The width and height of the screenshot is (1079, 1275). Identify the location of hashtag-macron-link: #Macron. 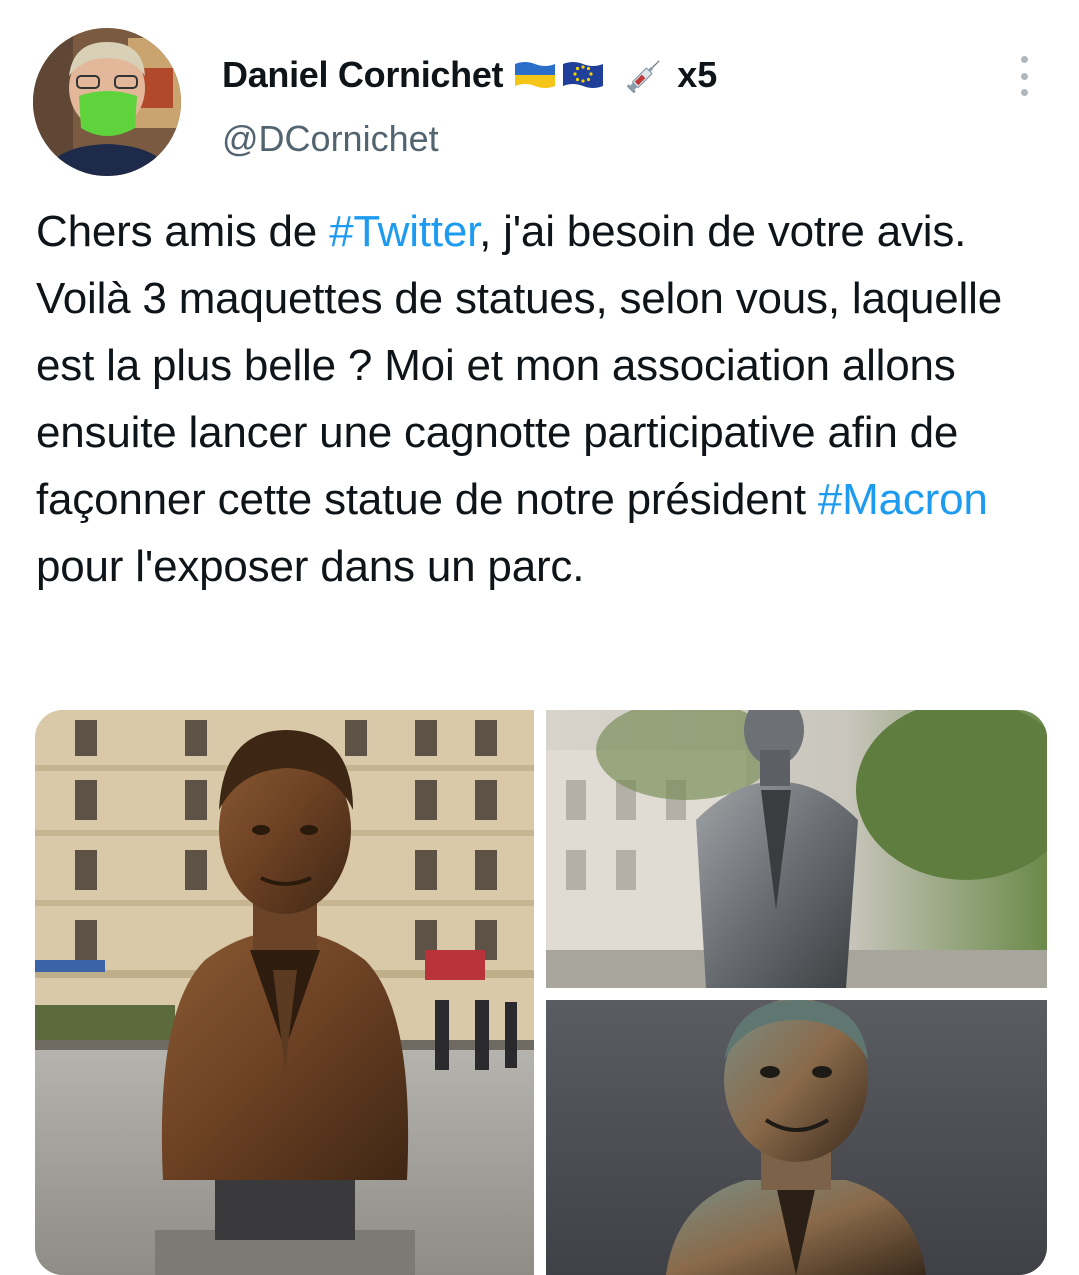
(903, 499).